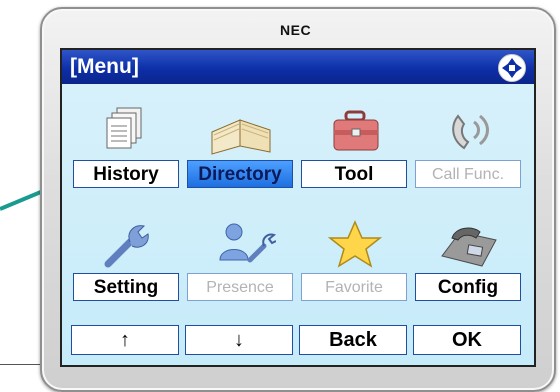  Describe the element at coordinates (240, 174) in the screenshot. I see `directory-button: Directory` at that location.